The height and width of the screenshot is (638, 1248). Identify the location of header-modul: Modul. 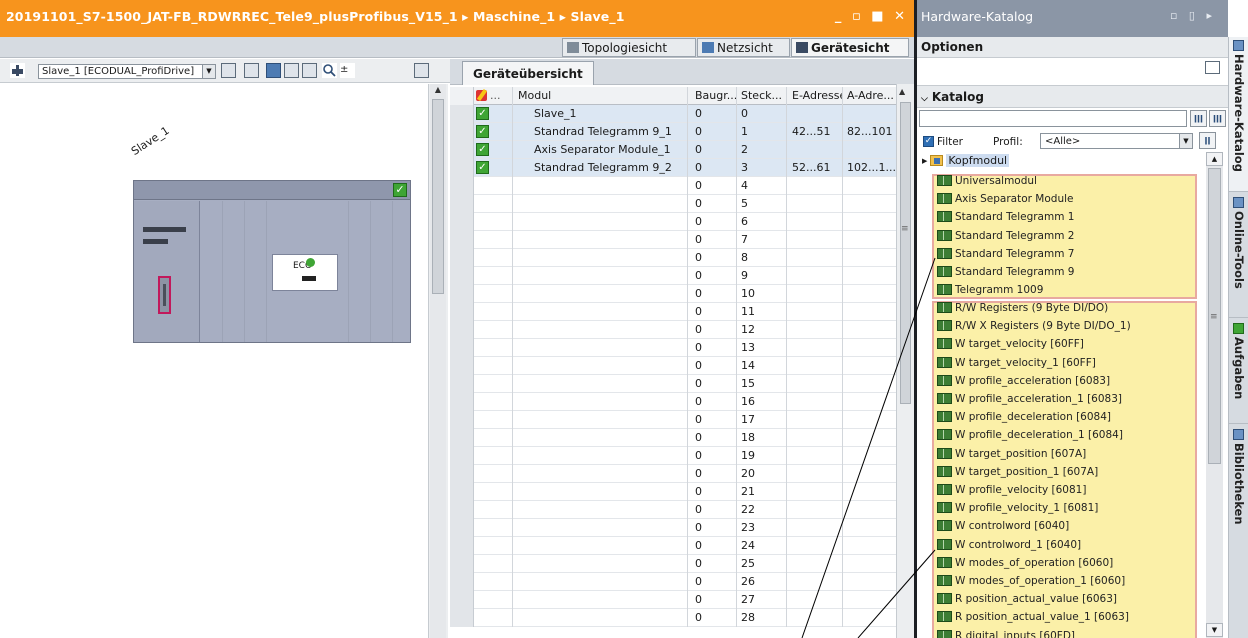
(601, 96).